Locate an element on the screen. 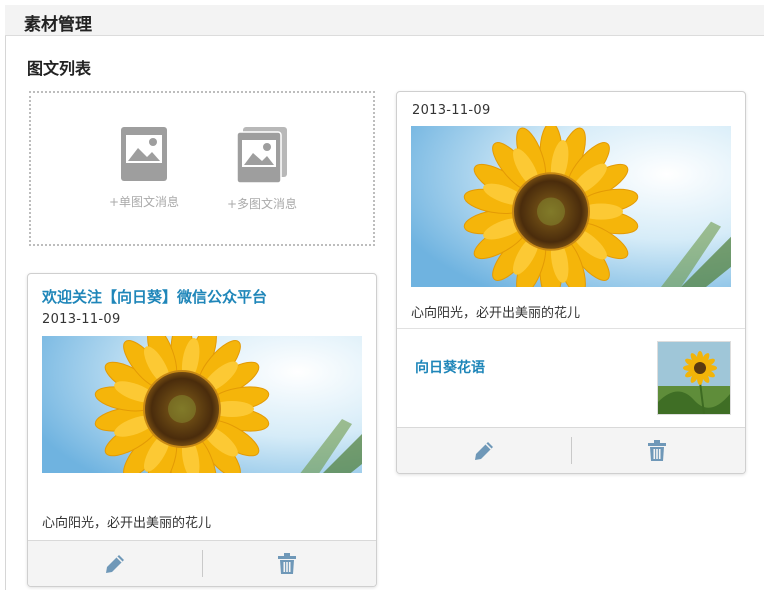  image-icon is located at coordinates (144, 154).